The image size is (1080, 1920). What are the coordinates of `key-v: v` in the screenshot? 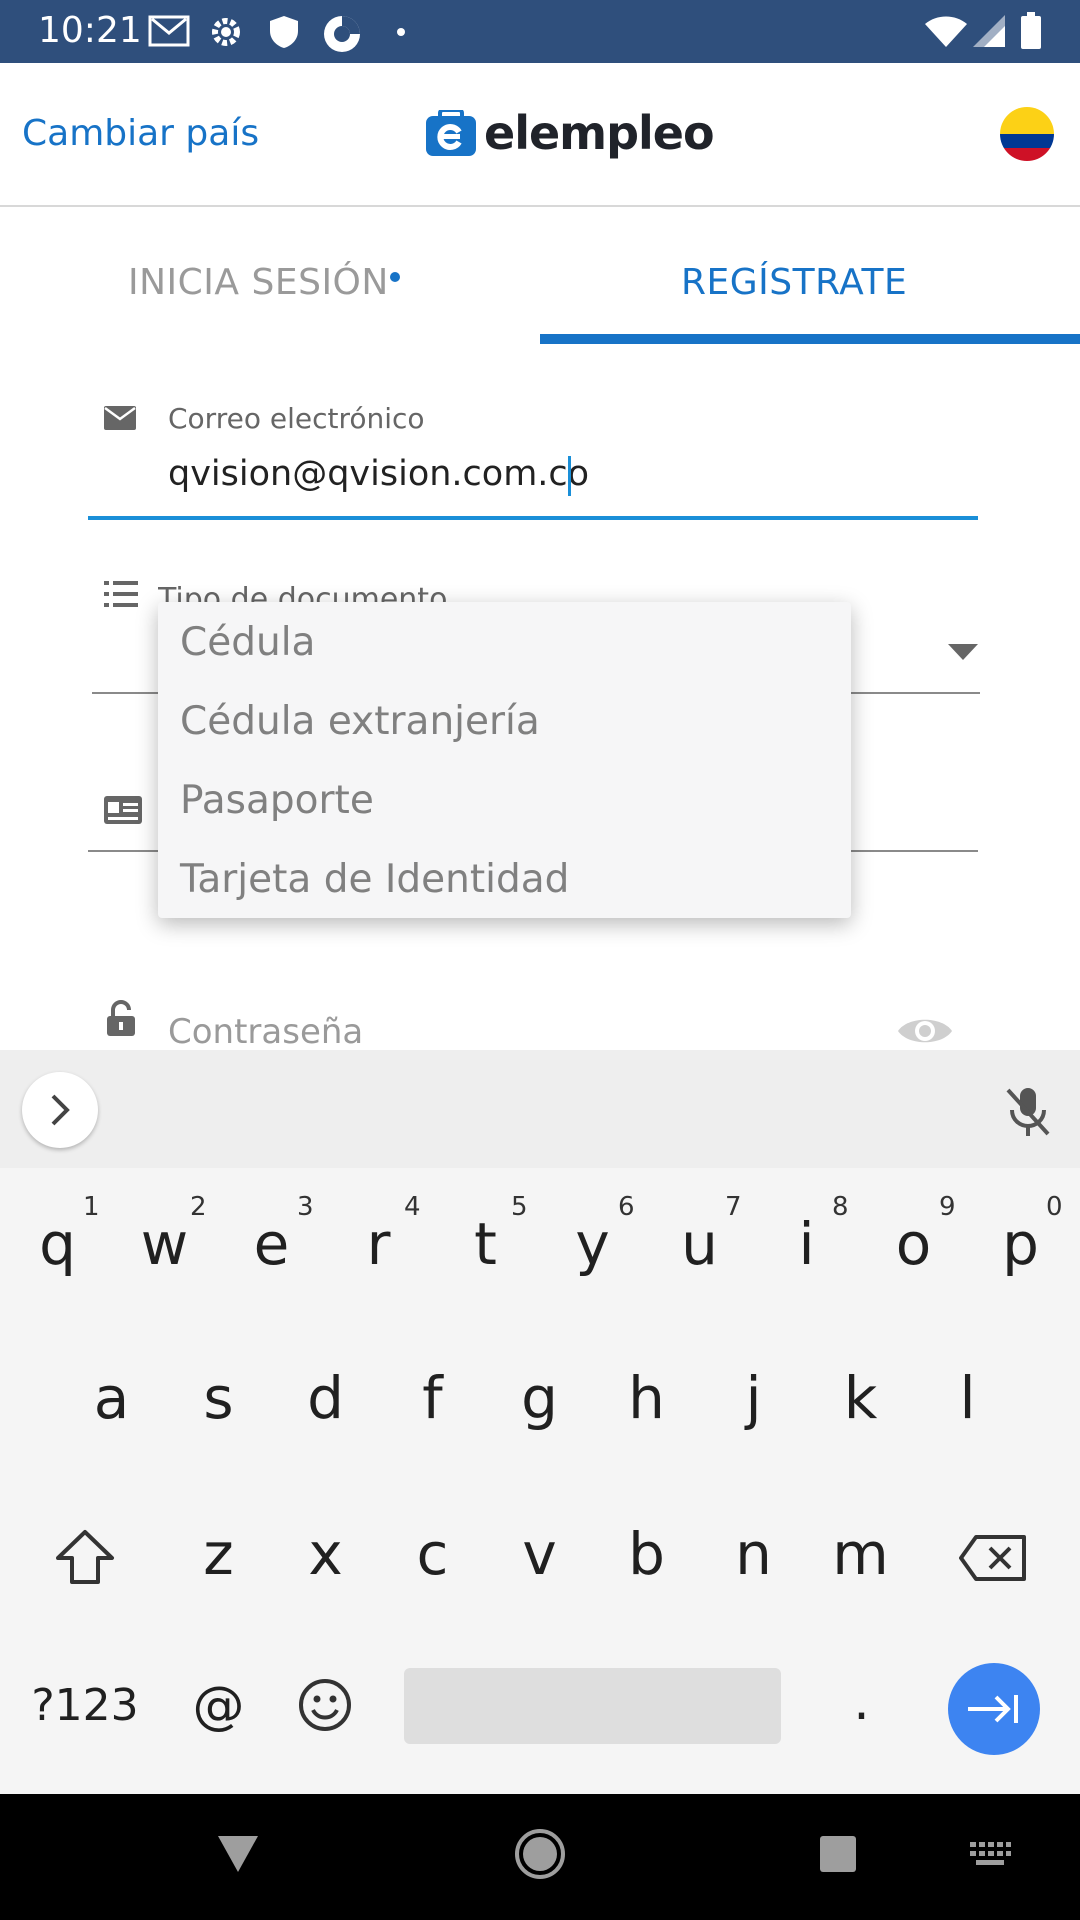 It's located at (539, 1554).